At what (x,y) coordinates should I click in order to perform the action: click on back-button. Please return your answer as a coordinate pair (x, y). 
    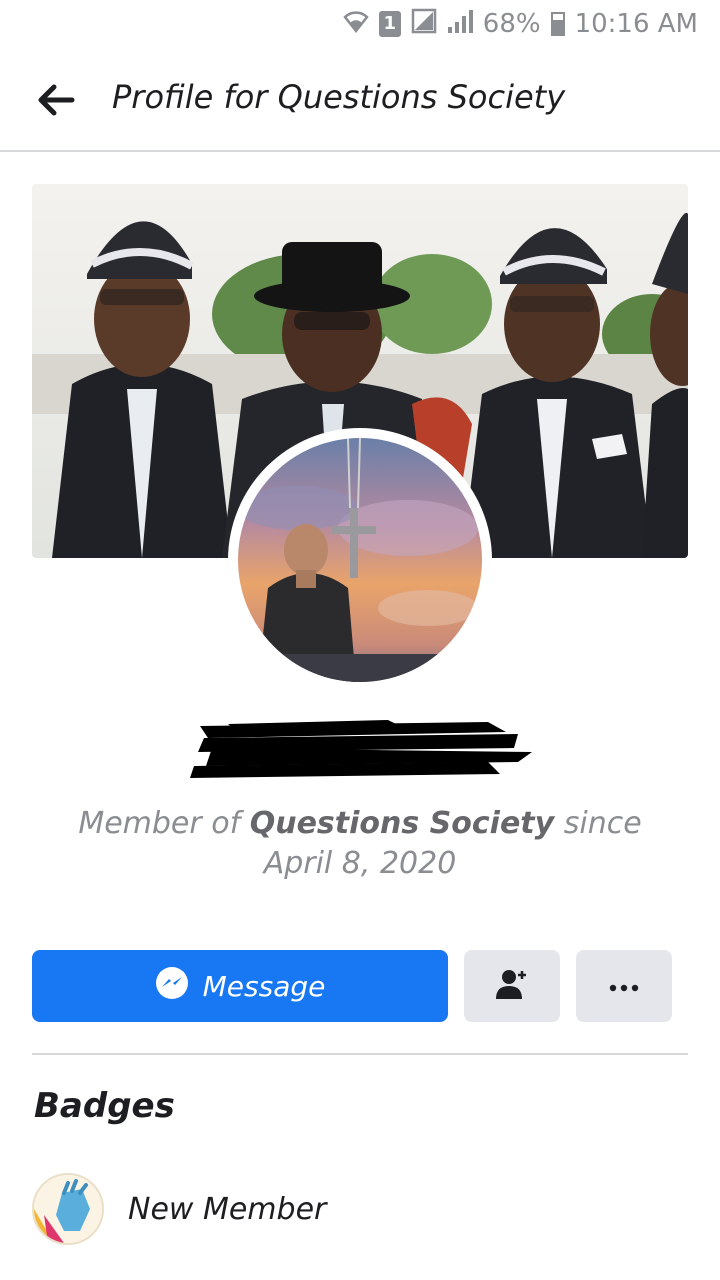
    Looking at the image, I should click on (56, 100).